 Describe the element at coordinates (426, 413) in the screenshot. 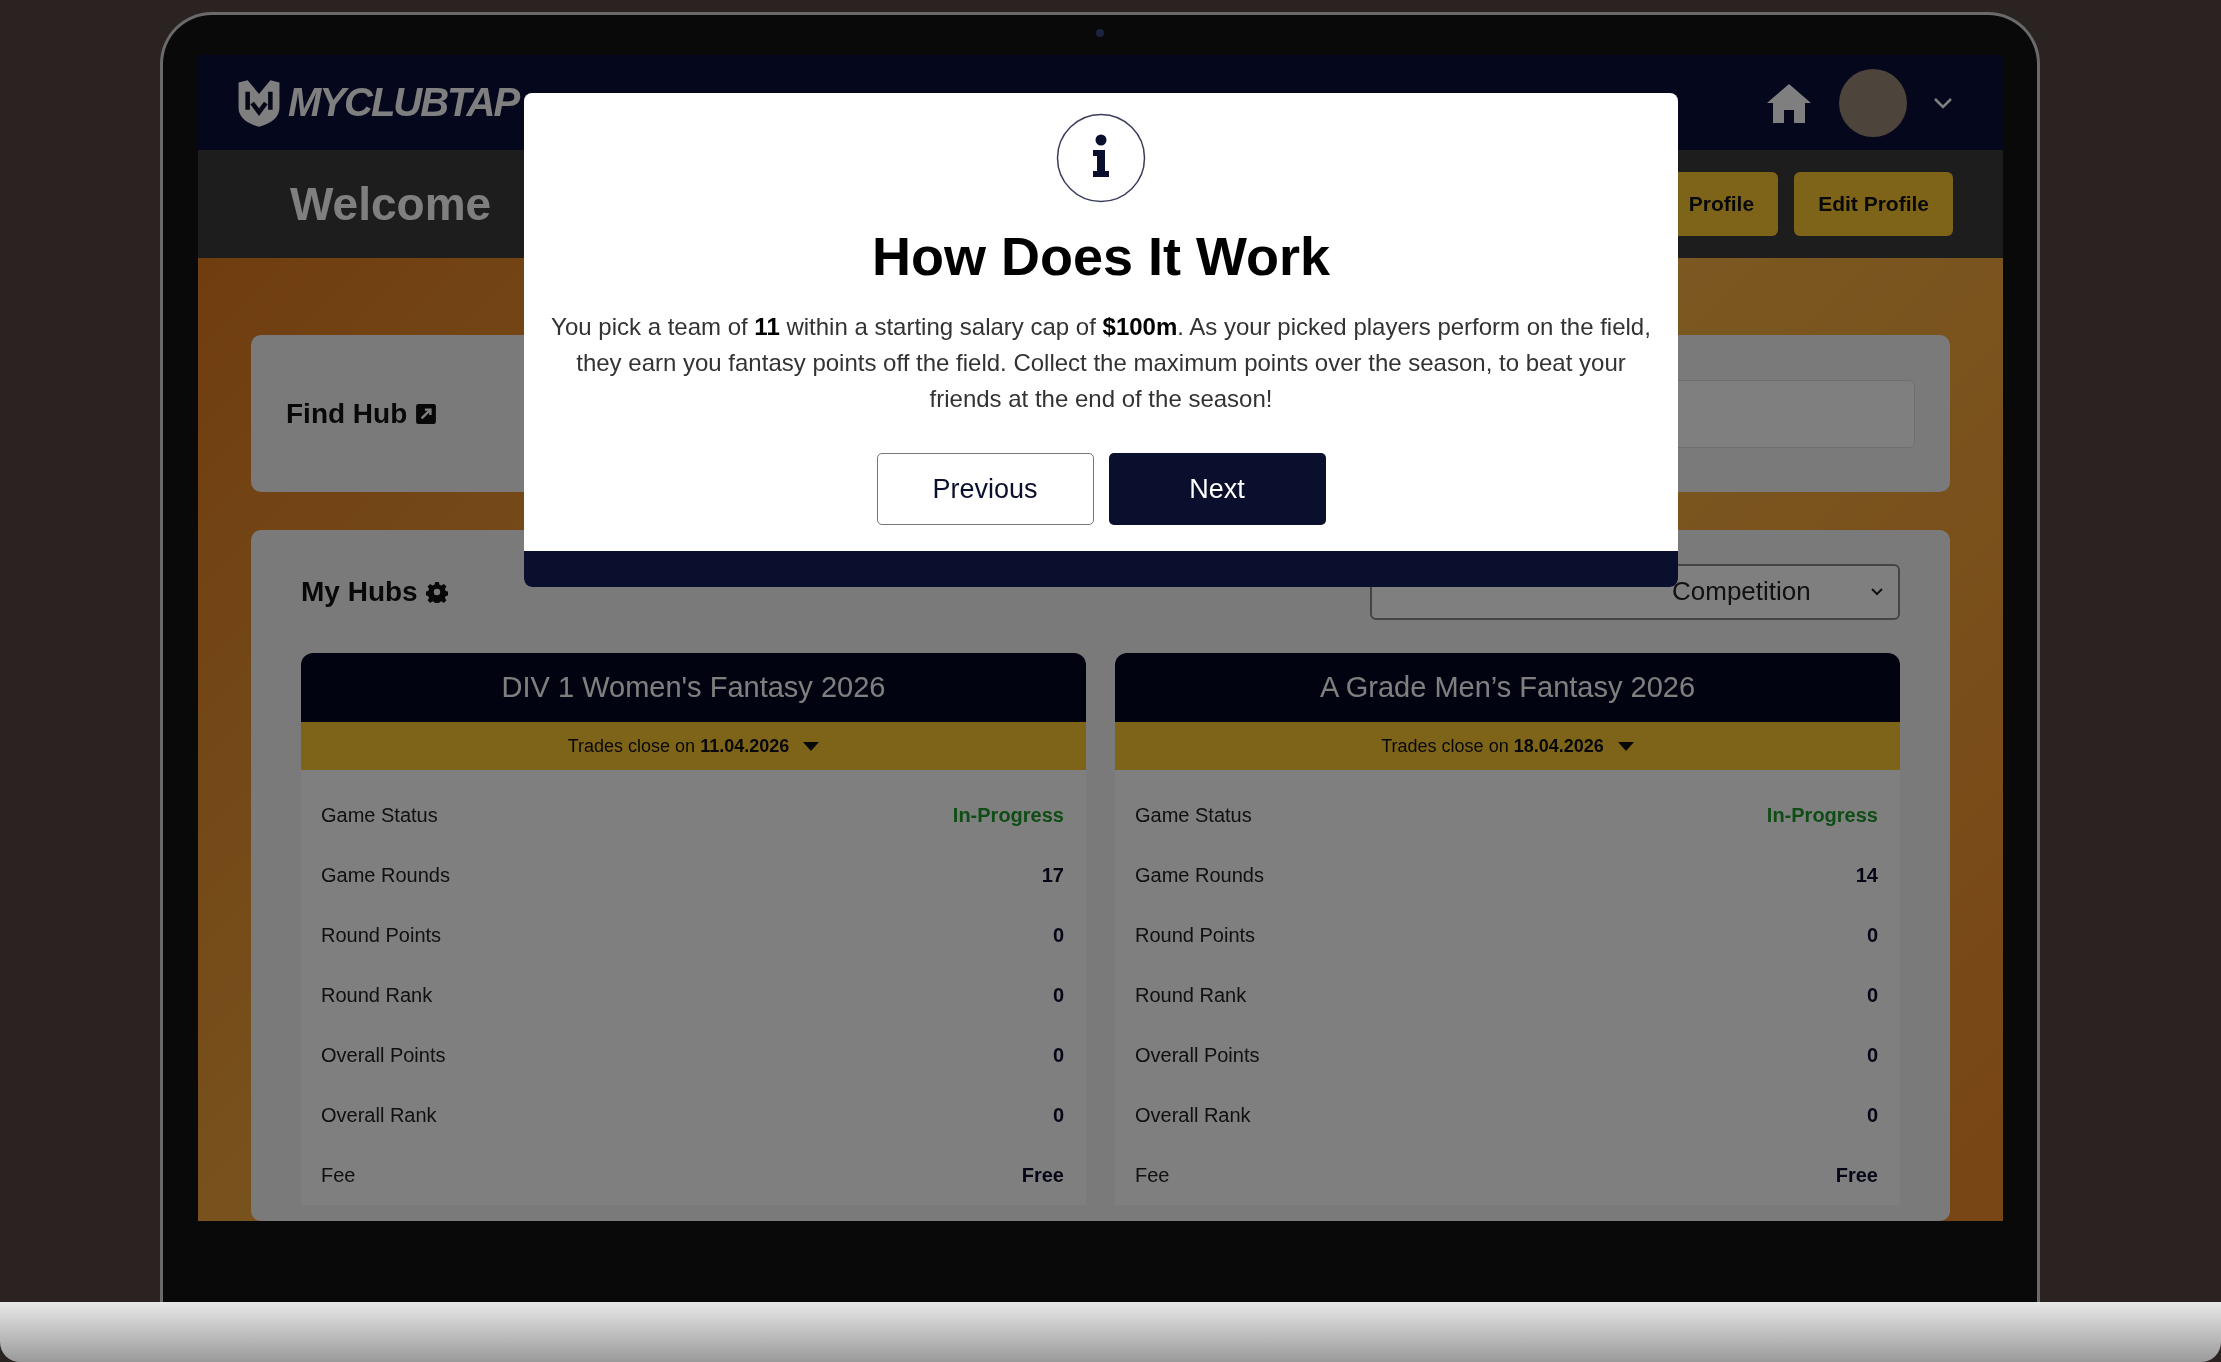

I see `external-link-icon` at that location.